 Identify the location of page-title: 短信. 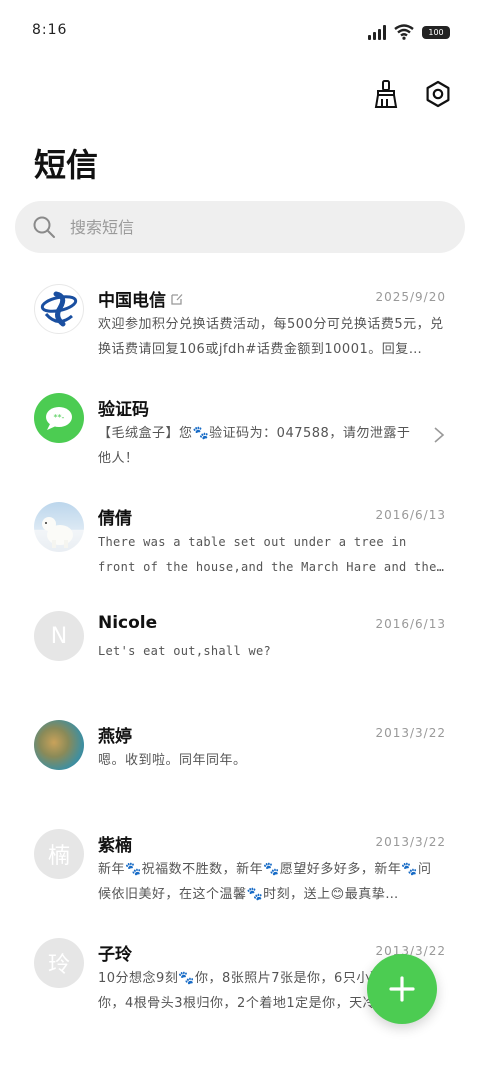
(66, 165).